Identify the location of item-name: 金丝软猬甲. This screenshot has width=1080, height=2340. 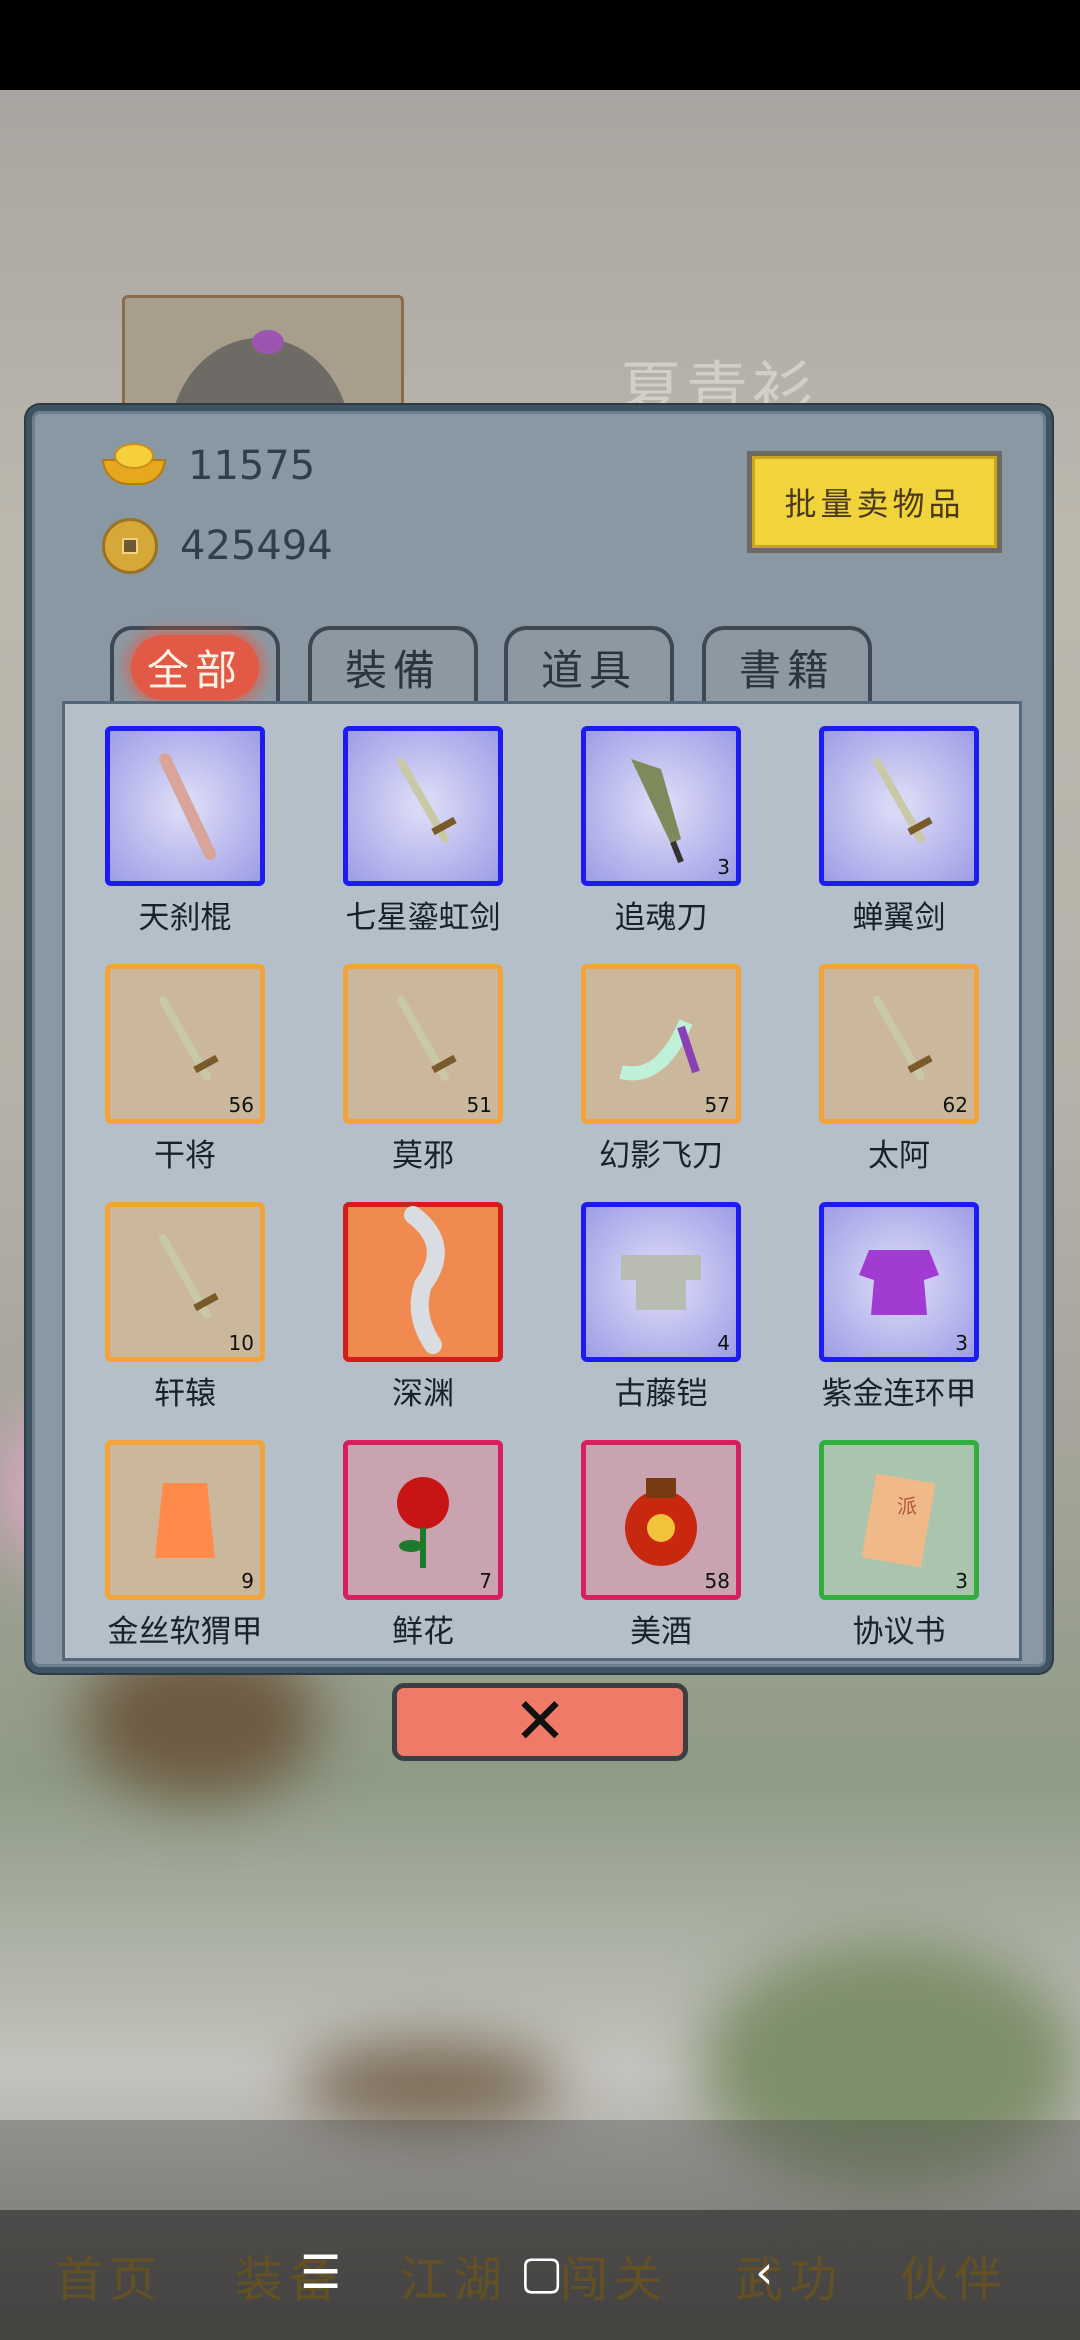
(185, 1632).